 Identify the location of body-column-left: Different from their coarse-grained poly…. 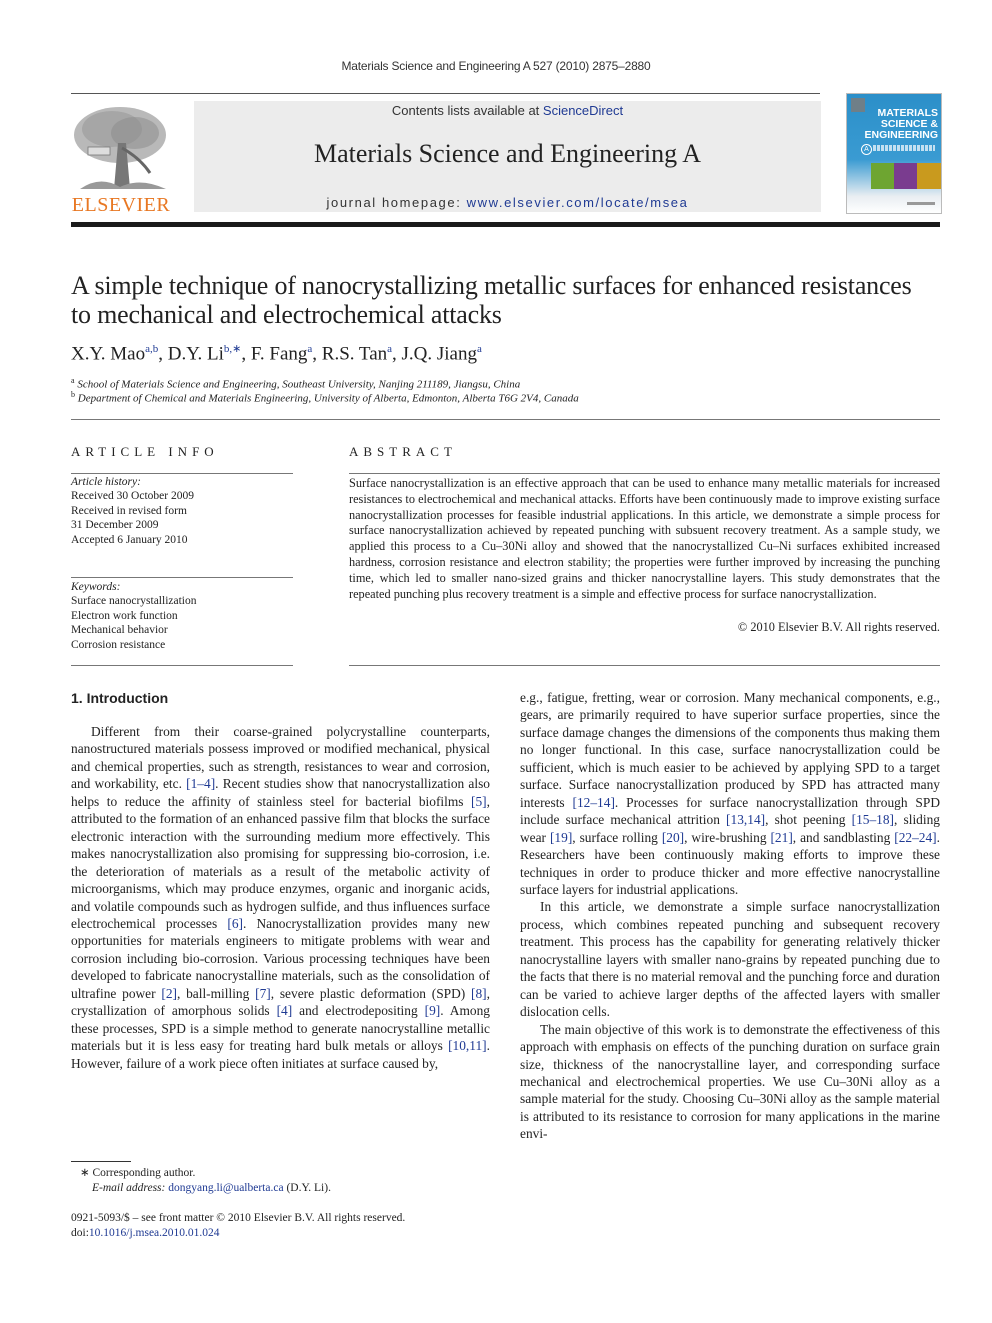
(280, 897).